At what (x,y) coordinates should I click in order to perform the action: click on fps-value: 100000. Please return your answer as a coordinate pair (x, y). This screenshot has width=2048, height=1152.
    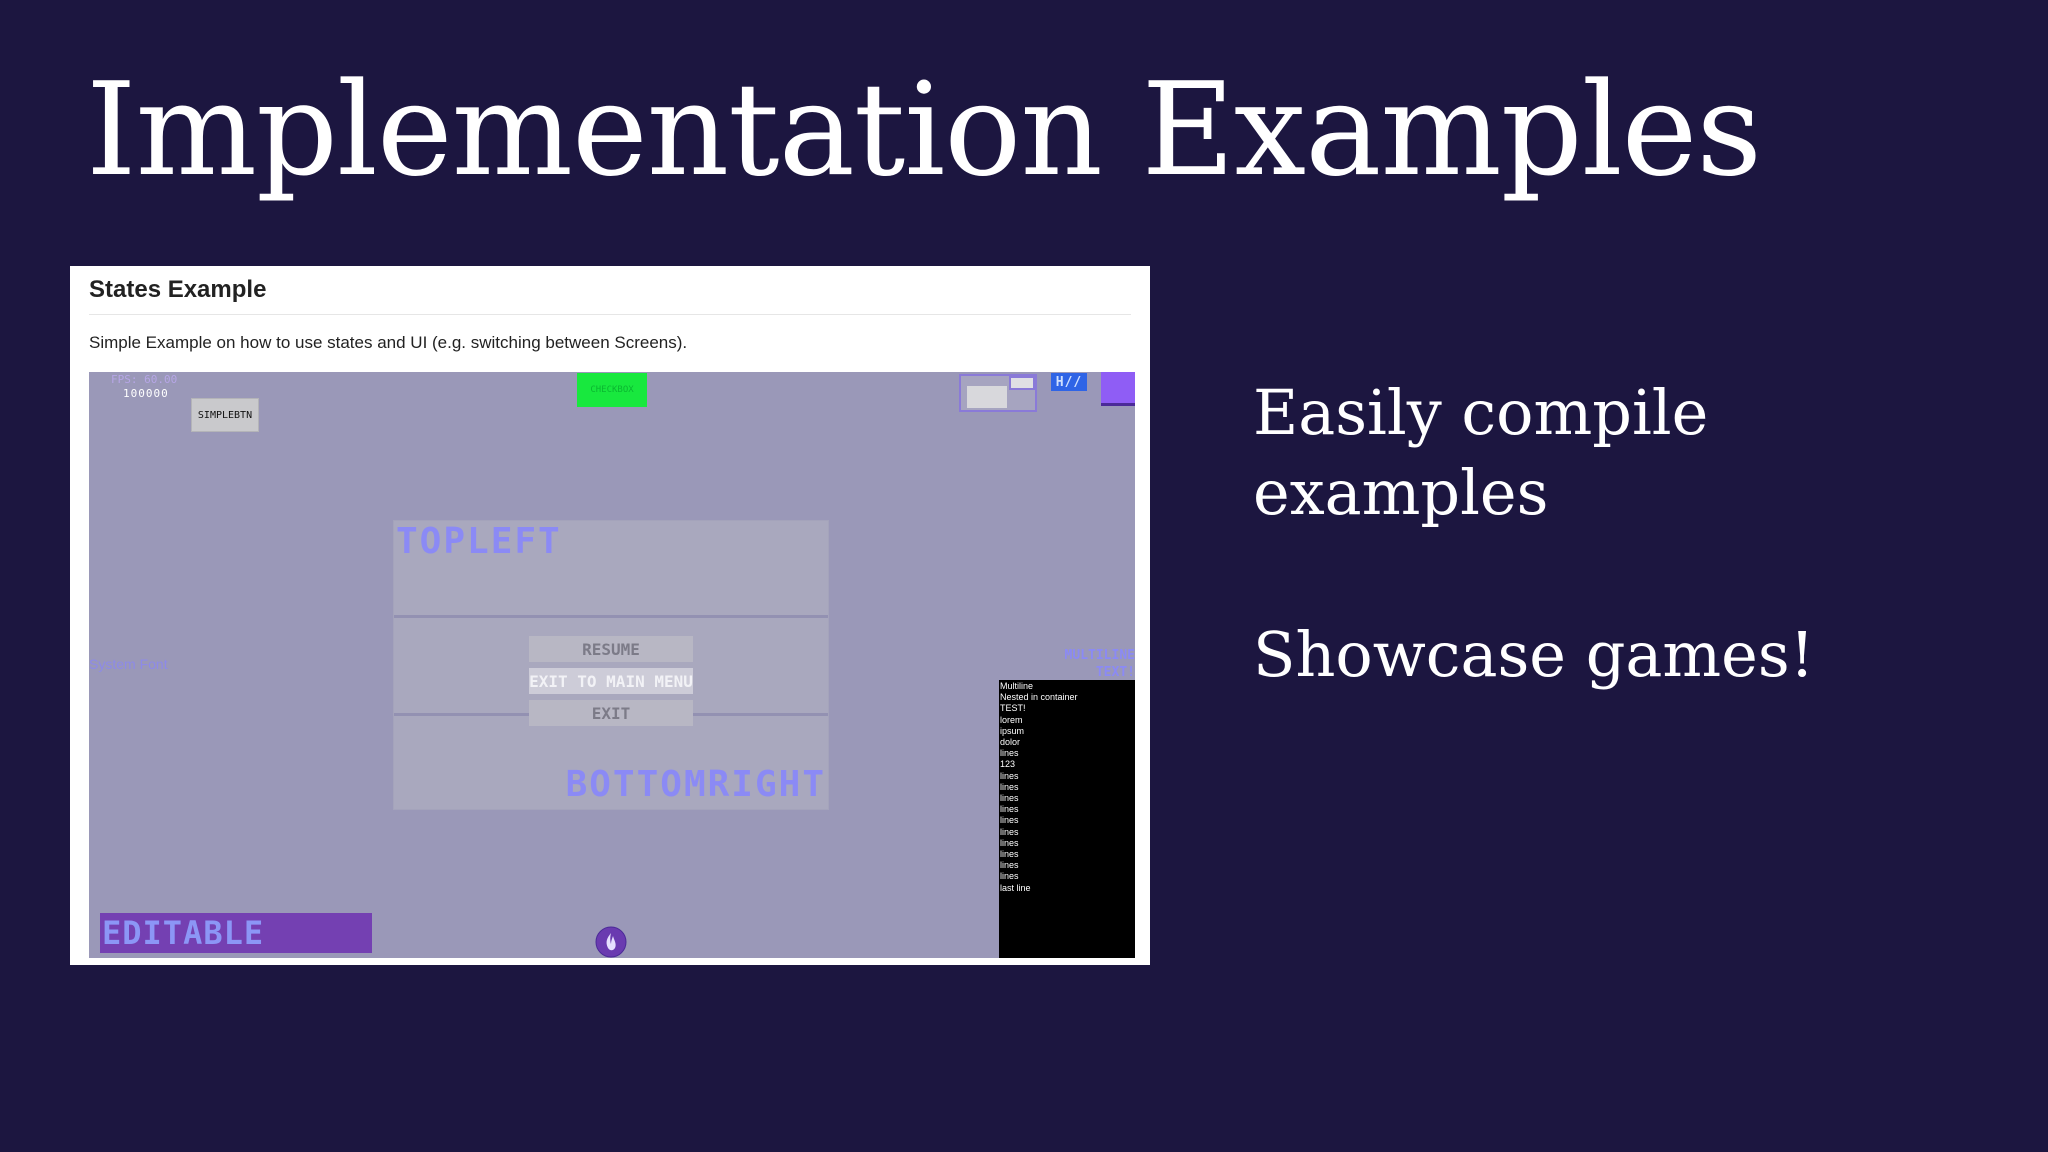
    Looking at the image, I should click on (146, 393).